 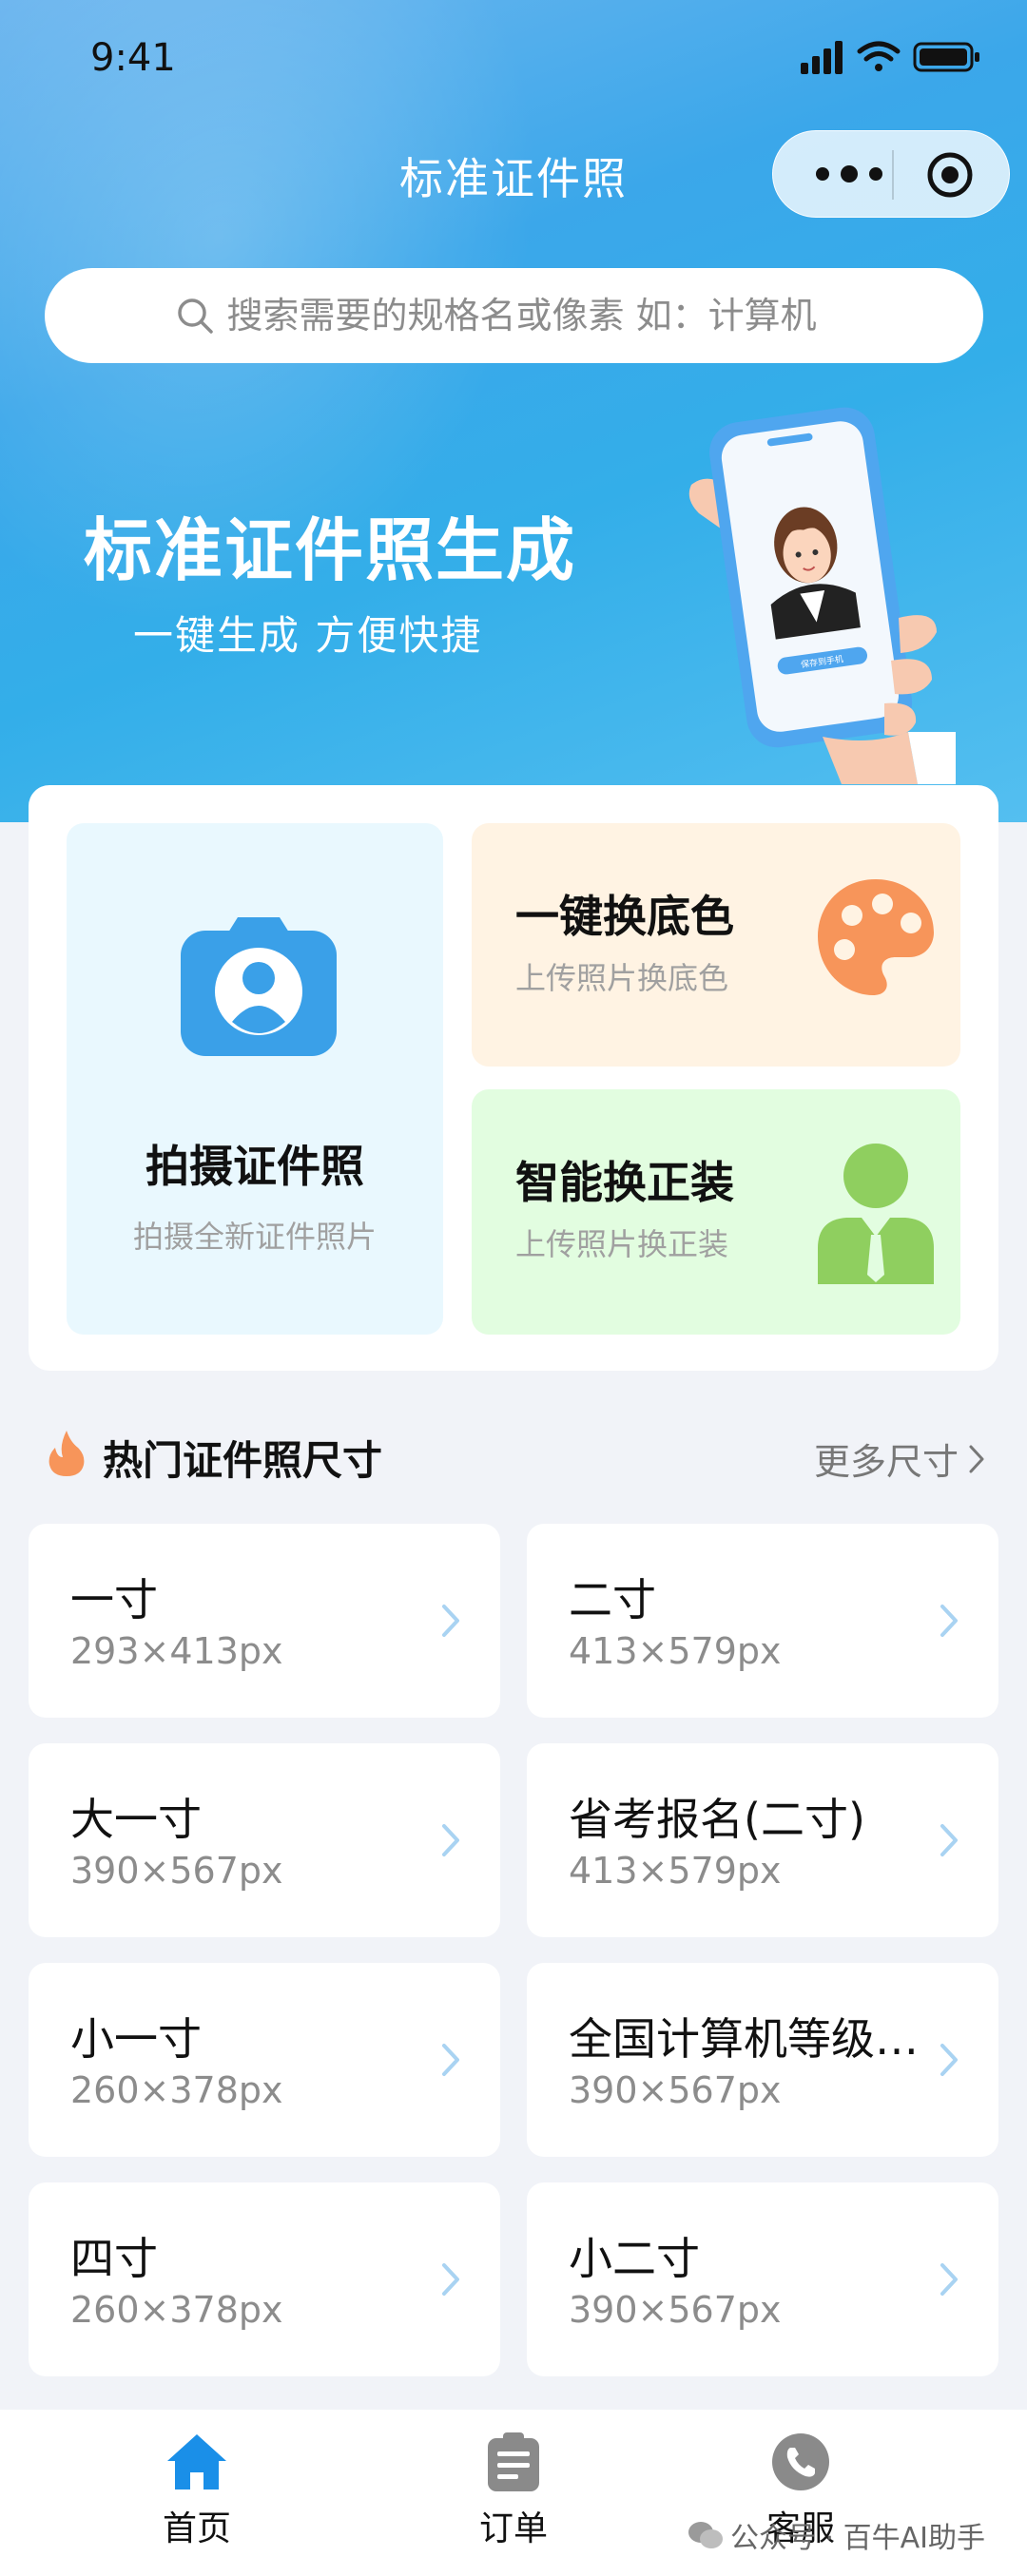 What do you see at coordinates (136, 2039) in the screenshot?
I see `size-name: 小一寸` at bounding box center [136, 2039].